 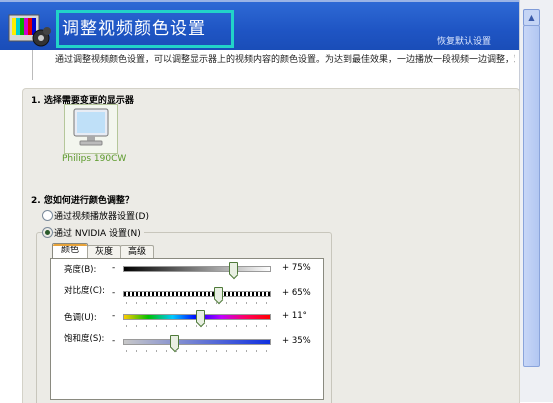 What do you see at coordinates (296, 268) in the screenshot?
I see `brightness-value: + 75%` at bounding box center [296, 268].